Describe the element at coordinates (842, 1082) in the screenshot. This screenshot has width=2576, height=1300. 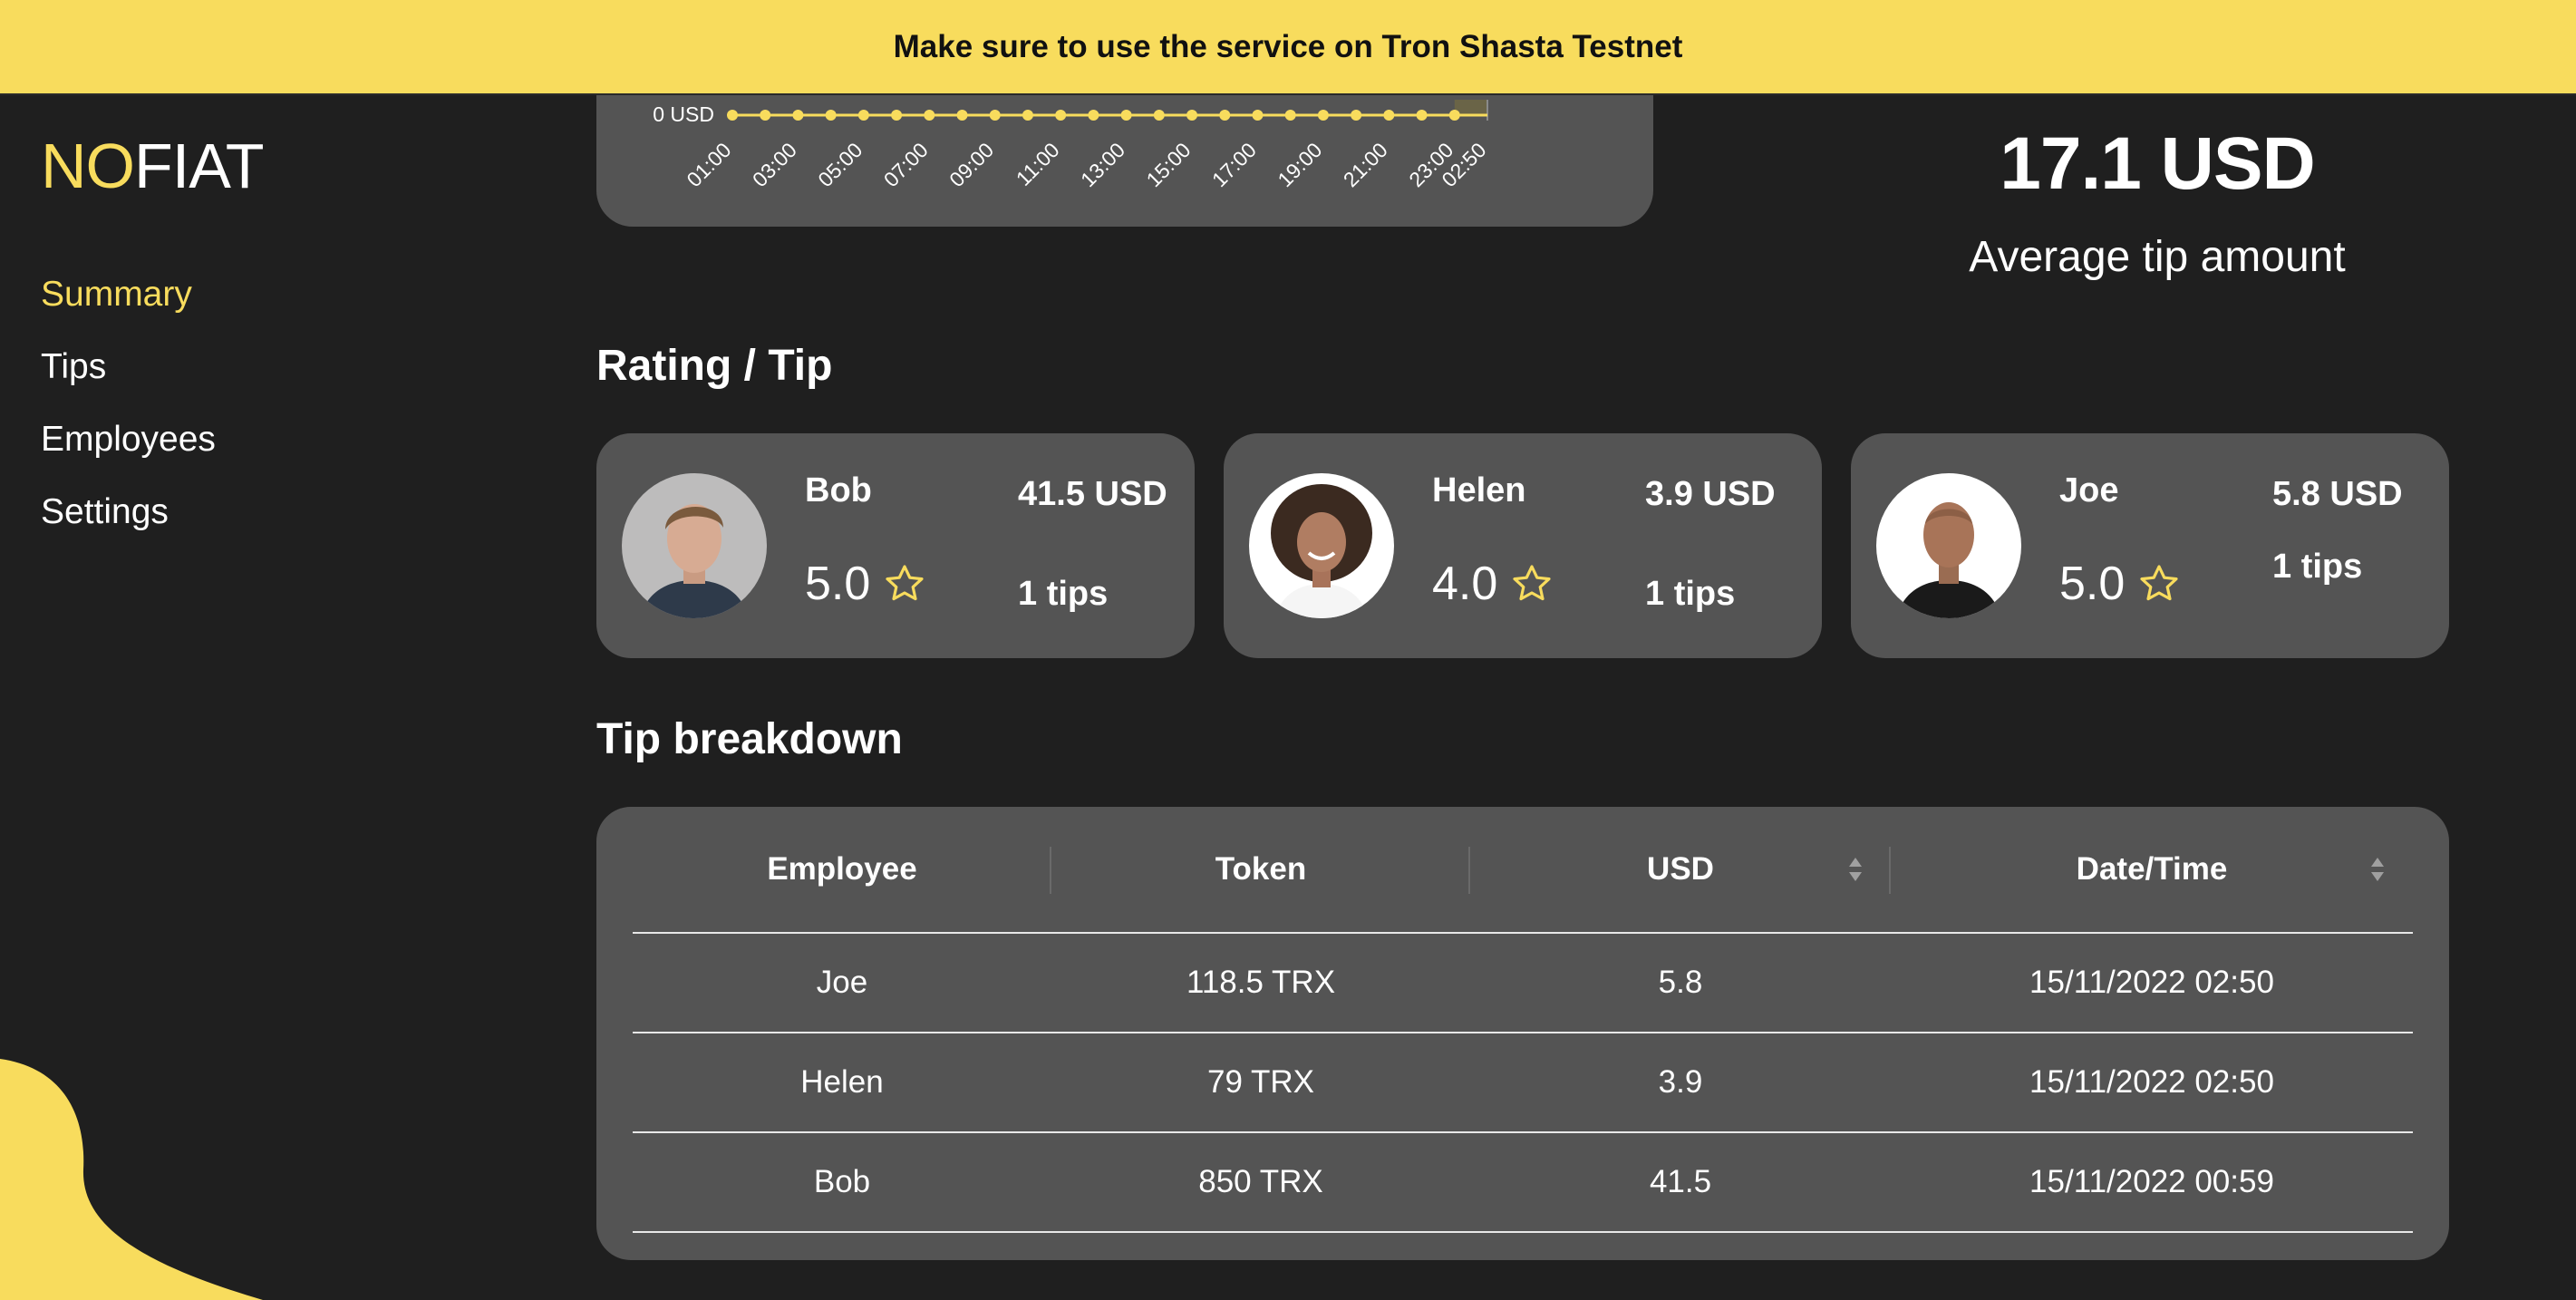
I see `cell-employee: Helen` at that location.